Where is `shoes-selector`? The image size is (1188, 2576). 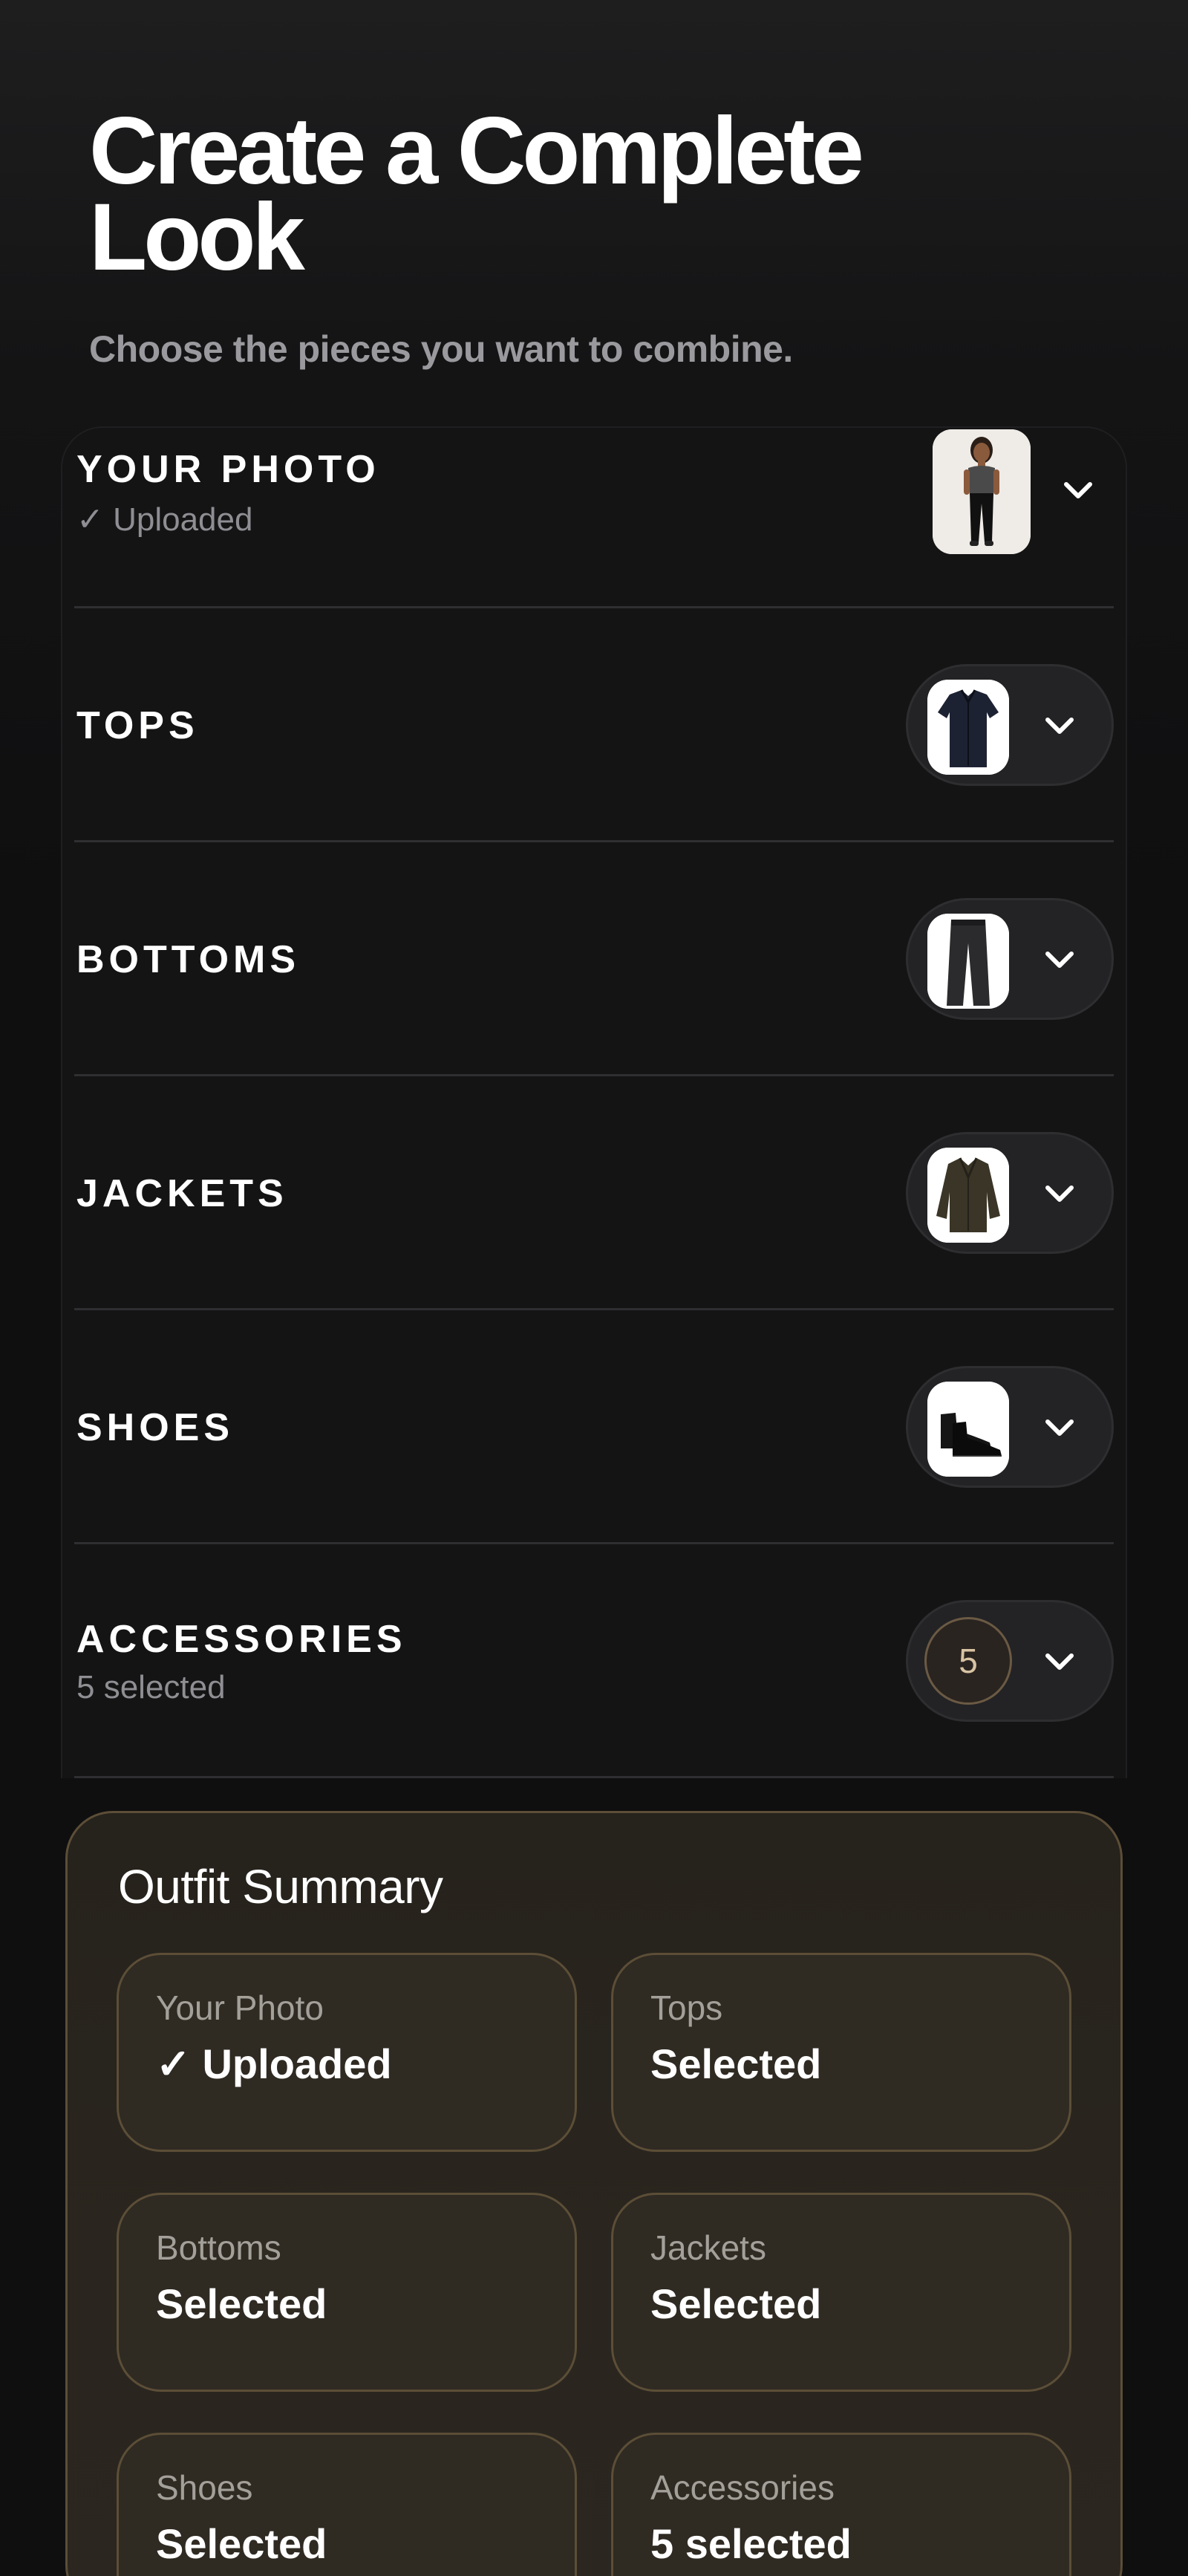 shoes-selector is located at coordinates (1010, 1427).